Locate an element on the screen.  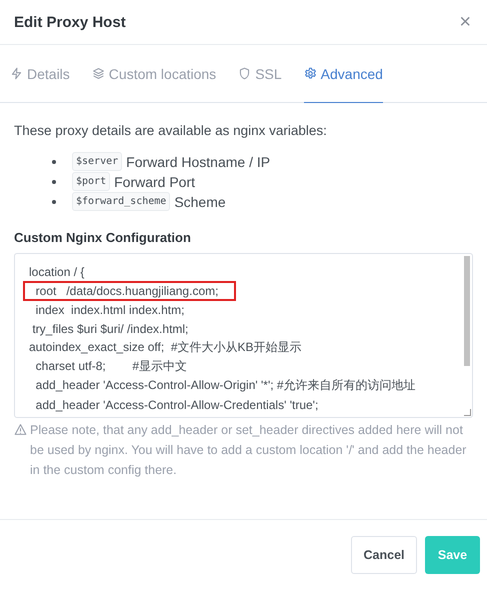
warning-icon is located at coordinates (20, 429).